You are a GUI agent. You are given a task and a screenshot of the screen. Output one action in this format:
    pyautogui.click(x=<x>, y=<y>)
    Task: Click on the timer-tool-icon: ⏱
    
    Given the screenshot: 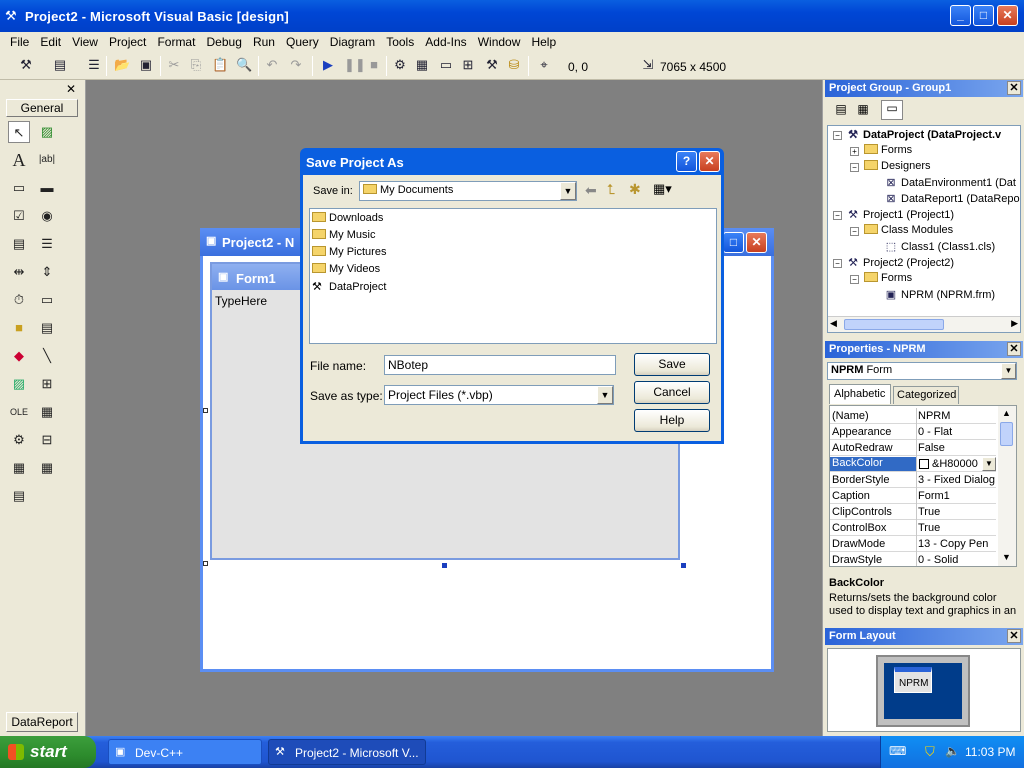 What is the action you would take?
    pyautogui.click(x=19, y=300)
    